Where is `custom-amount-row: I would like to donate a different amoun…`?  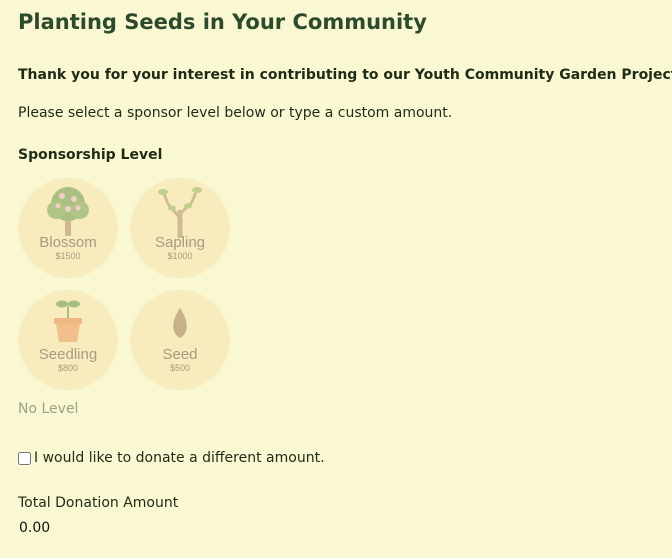 custom-amount-row: I would like to donate a different amoun… is located at coordinates (171, 458).